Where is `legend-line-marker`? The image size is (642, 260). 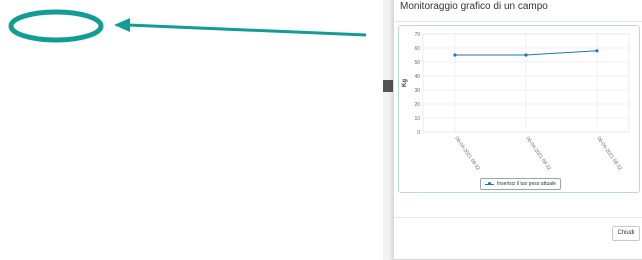
legend-line-marker is located at coordinates (489, 184).